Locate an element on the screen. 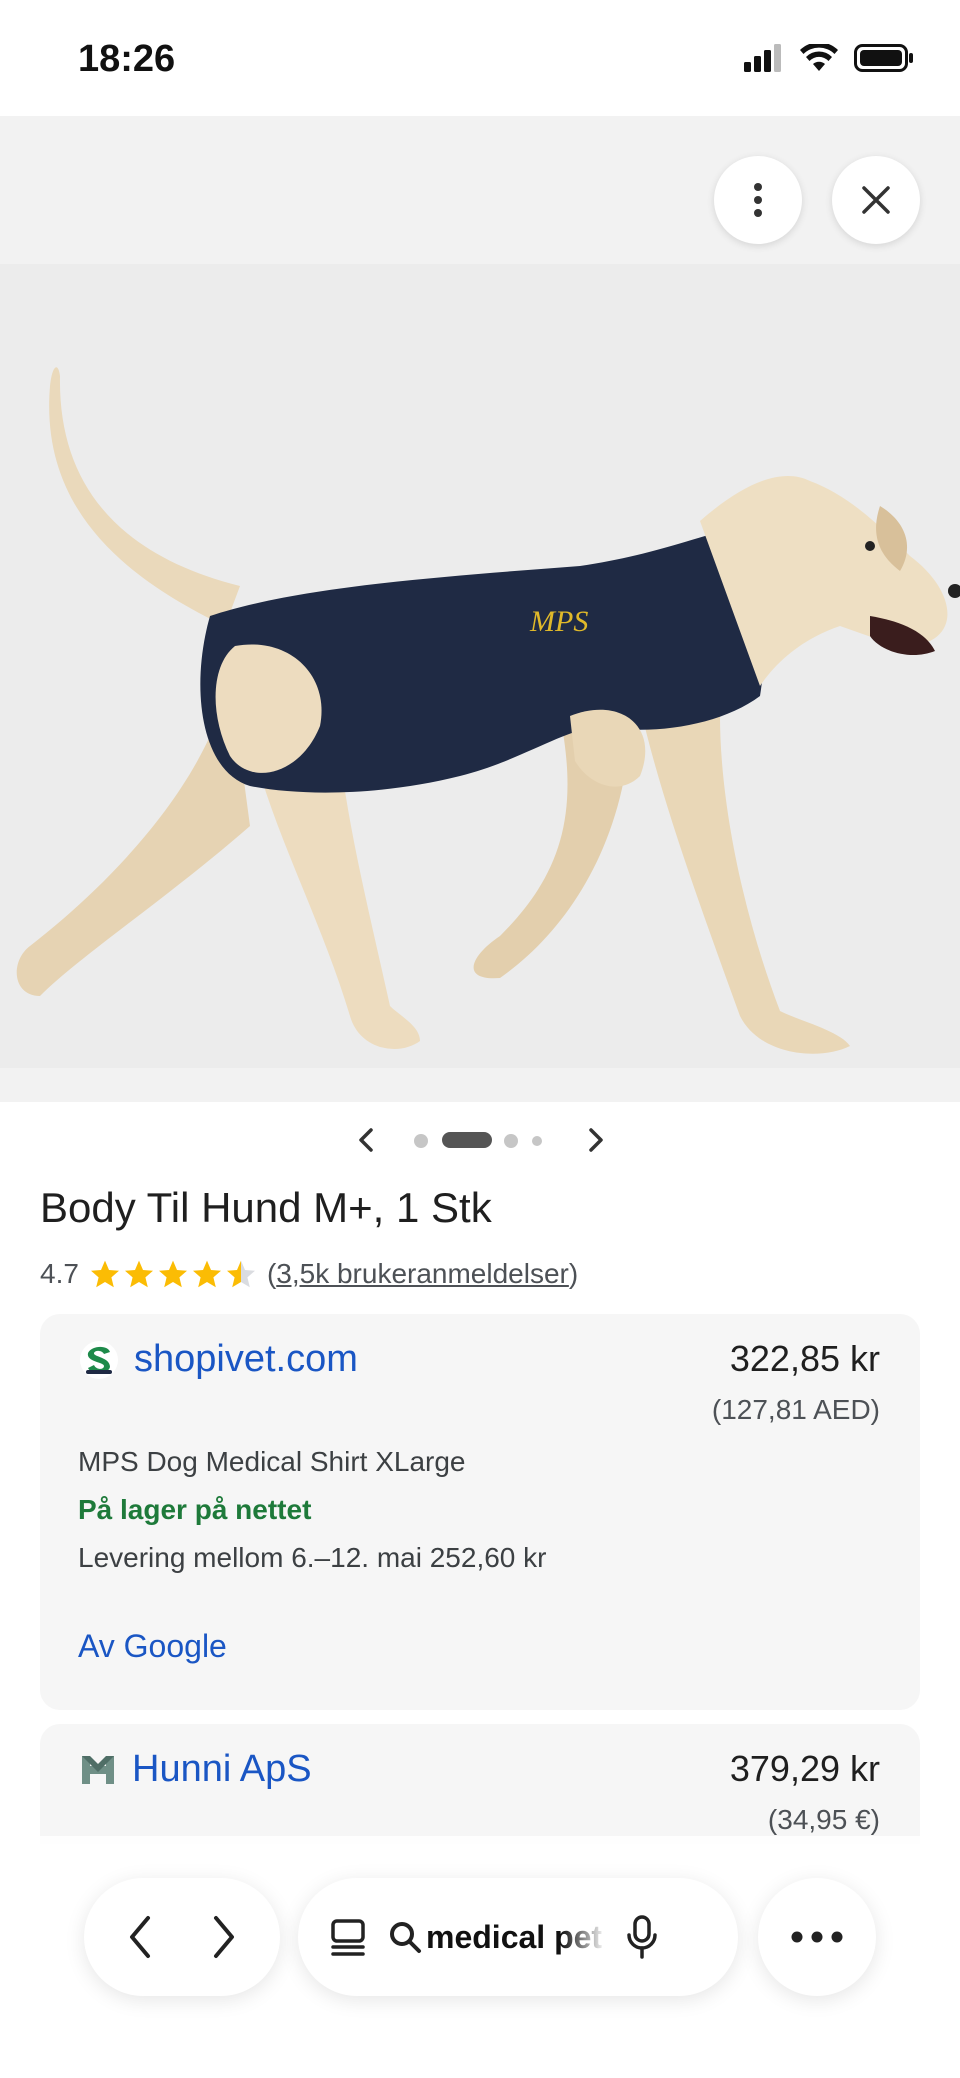 This screenshot has width=960, height=2078. back-button is located at coordinates (140, 1937).